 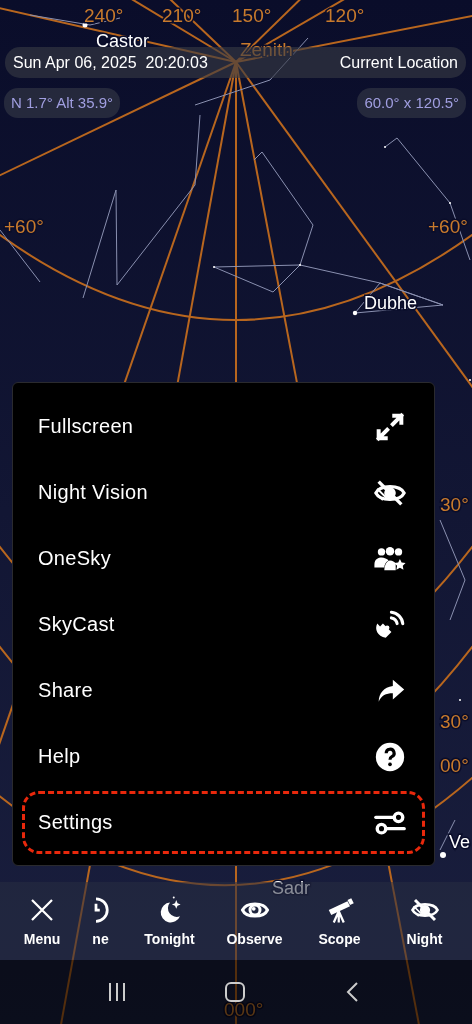 I want to click on star-name: Sadr, so click(x=291, y=888).